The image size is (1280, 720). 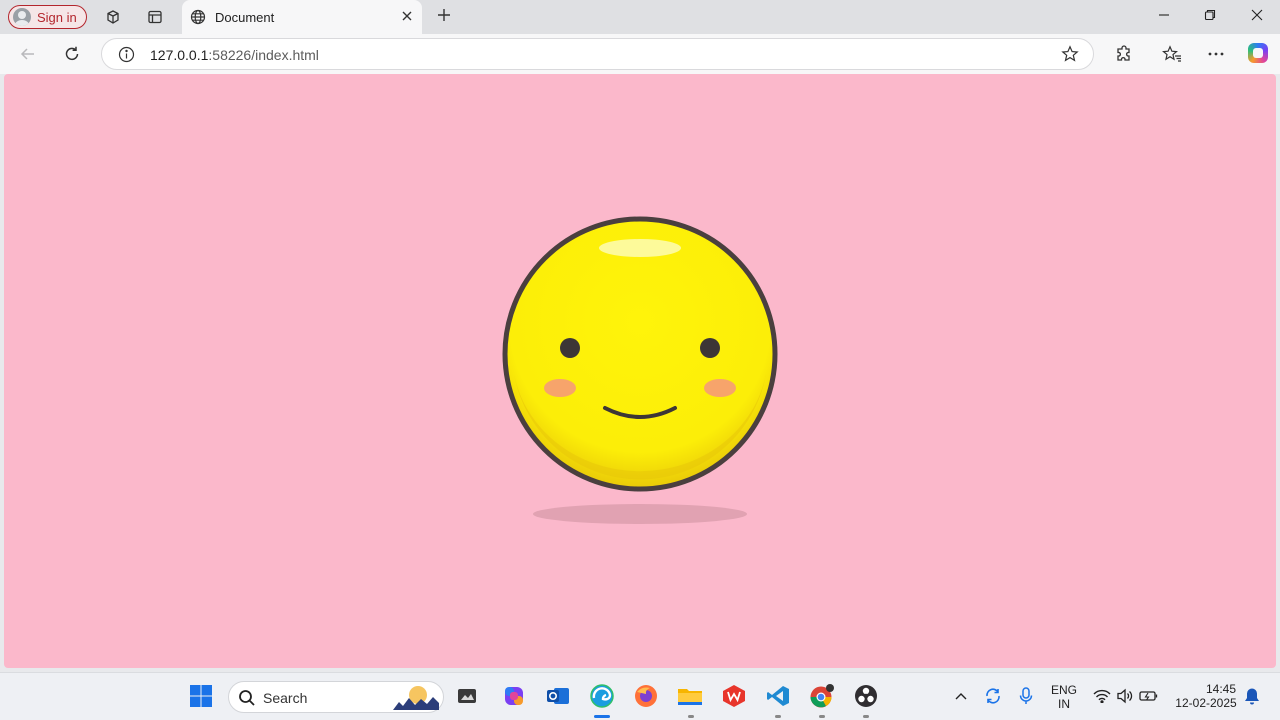 What do you see at coordinates (245, 17) in the screenshot?
I see `tab-title: Document` at bounding box center [245, 17].